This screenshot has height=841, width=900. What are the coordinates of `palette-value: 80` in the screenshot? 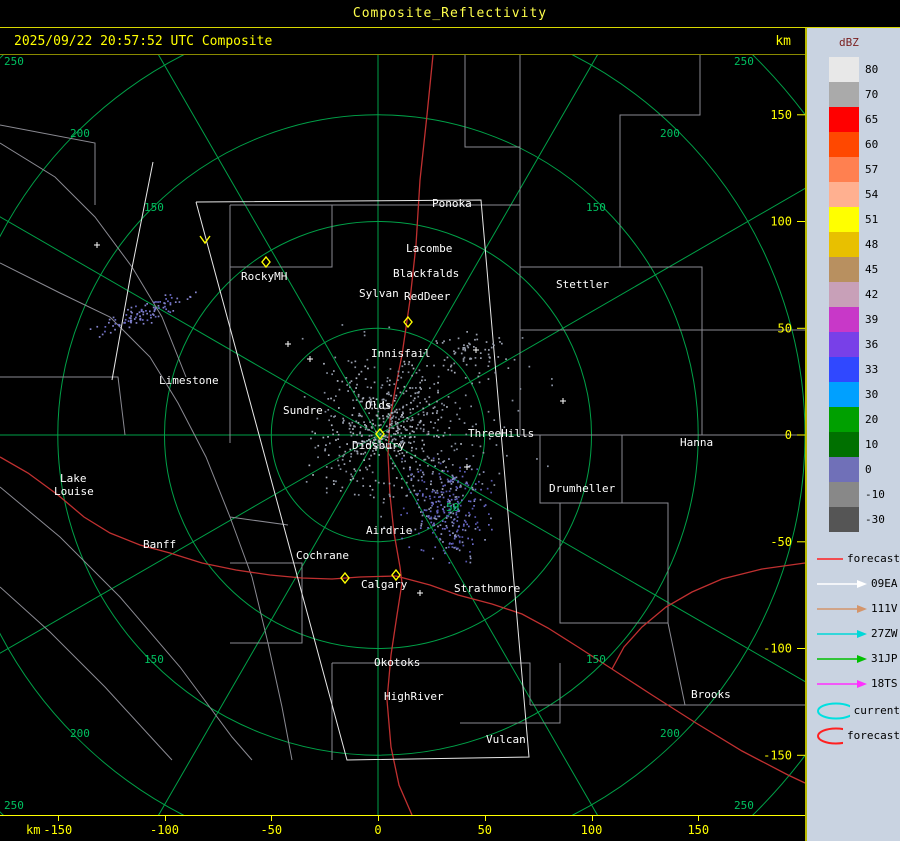 It's located at (872, 69).